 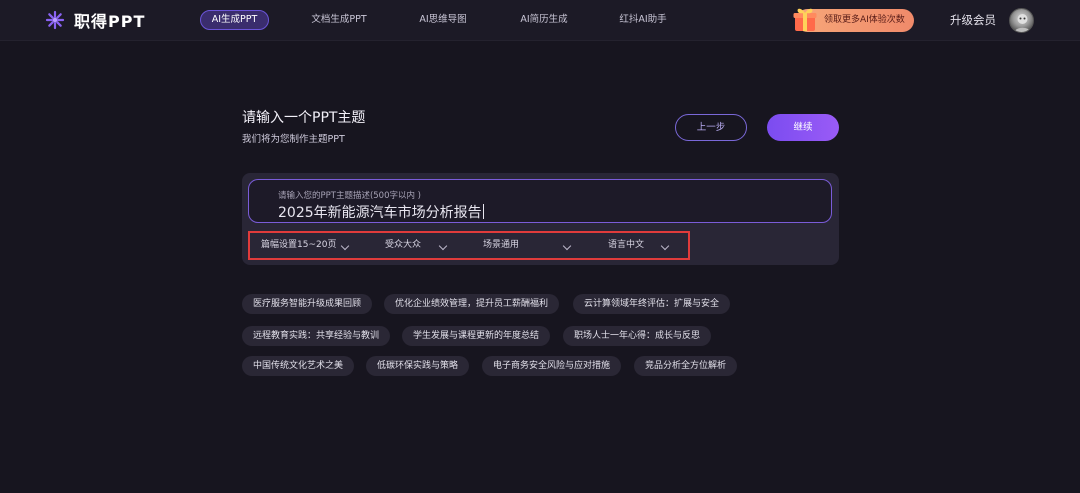 I want to click on topic-input-value: 2025年新能源汽车市场分析报告, so click(x=381, y=212).